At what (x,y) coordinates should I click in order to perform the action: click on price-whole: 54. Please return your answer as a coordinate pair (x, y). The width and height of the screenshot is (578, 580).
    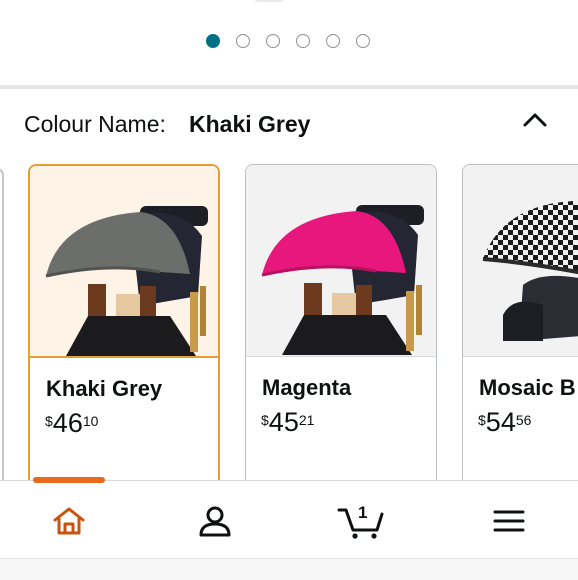
    Looking at the image, I should click on (500, 422).